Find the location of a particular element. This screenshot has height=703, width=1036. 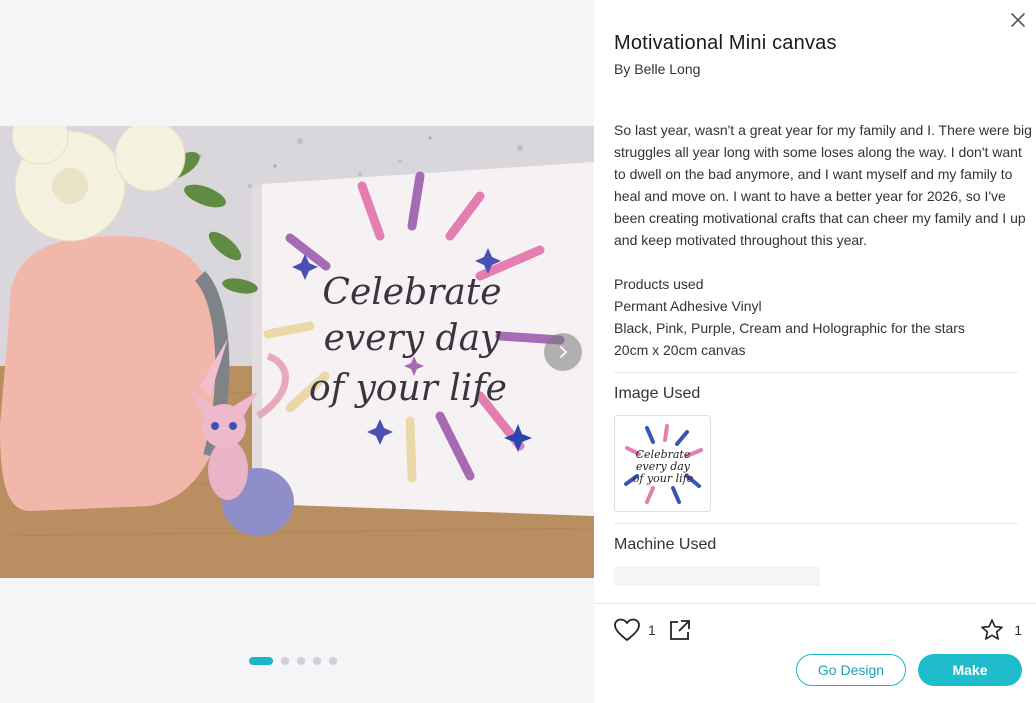

image-used-thumbnail: Celebrate every day of your life is located at coordinates (662, 463).